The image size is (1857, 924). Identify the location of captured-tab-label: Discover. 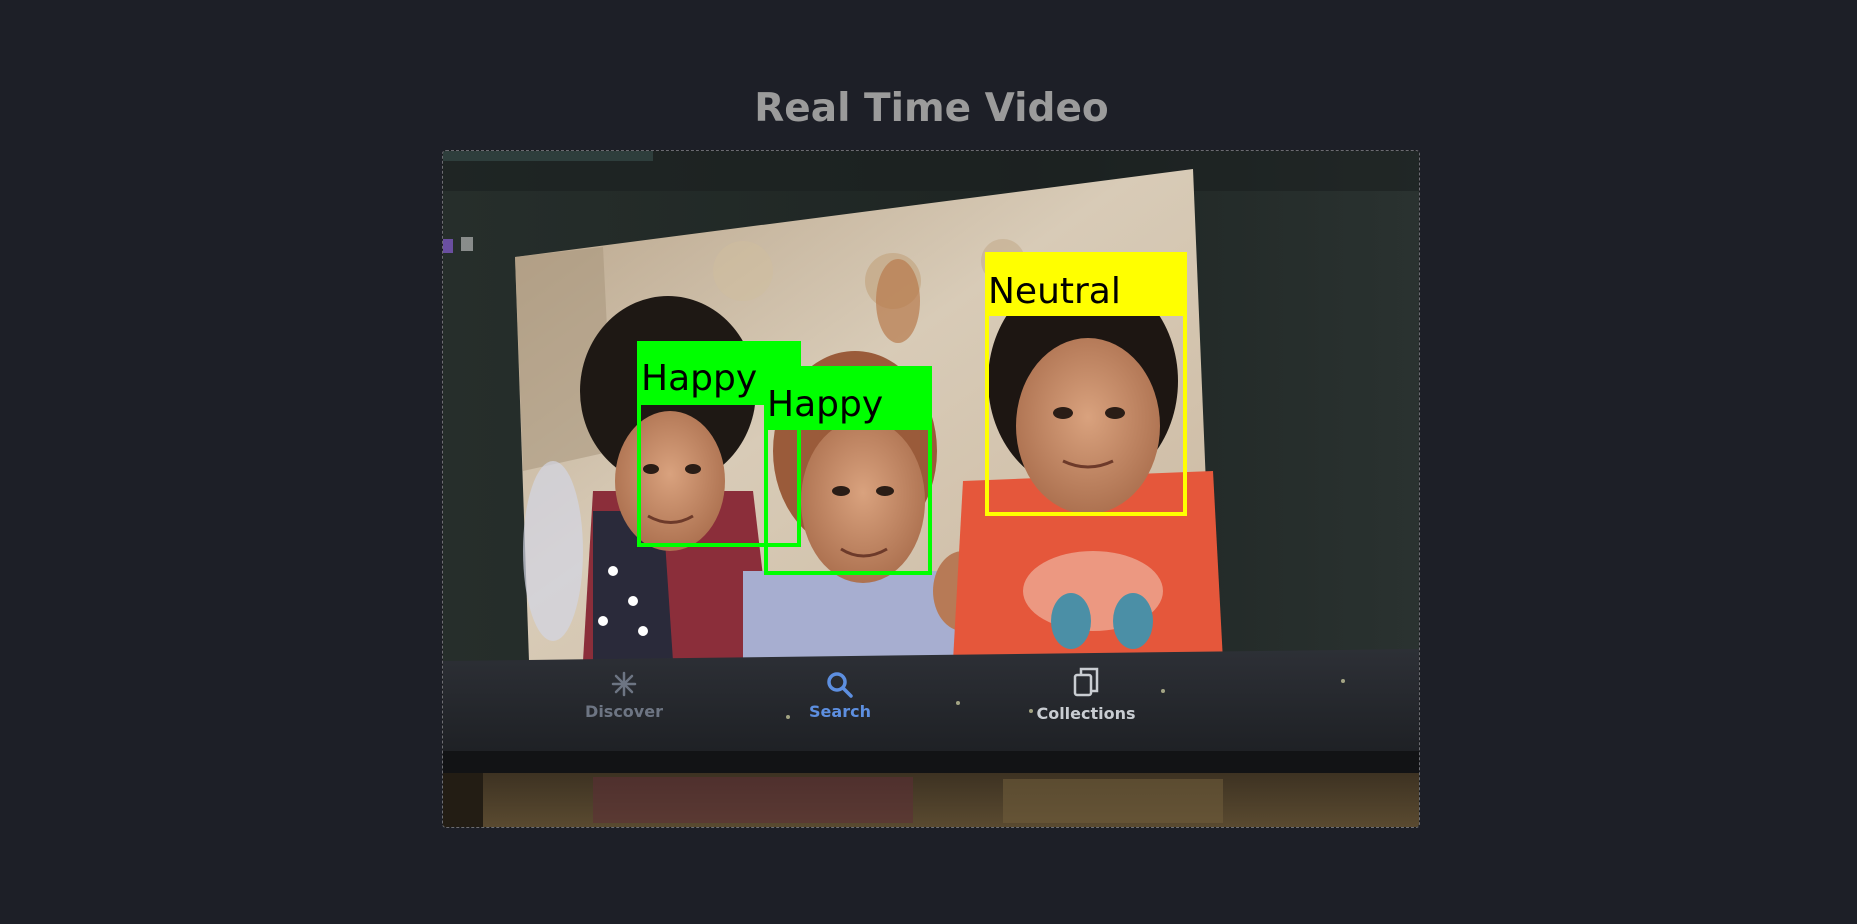
(624, 711).